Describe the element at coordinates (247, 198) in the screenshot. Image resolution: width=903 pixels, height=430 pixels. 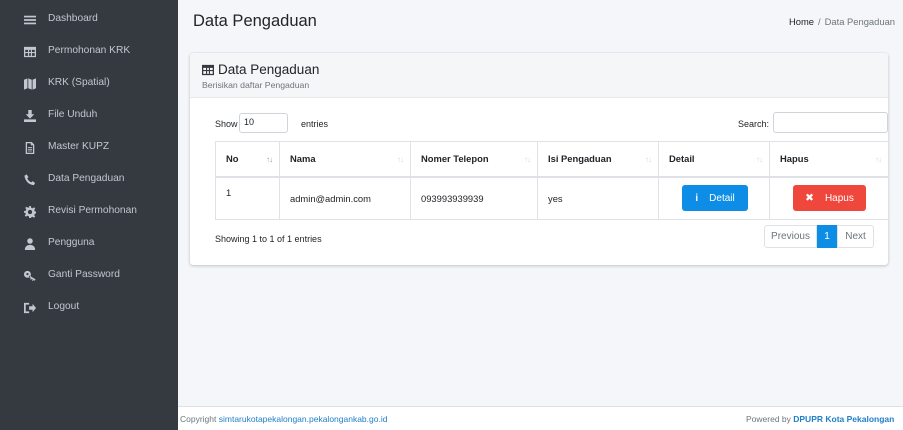
I see `cell-no: 1` at that location.